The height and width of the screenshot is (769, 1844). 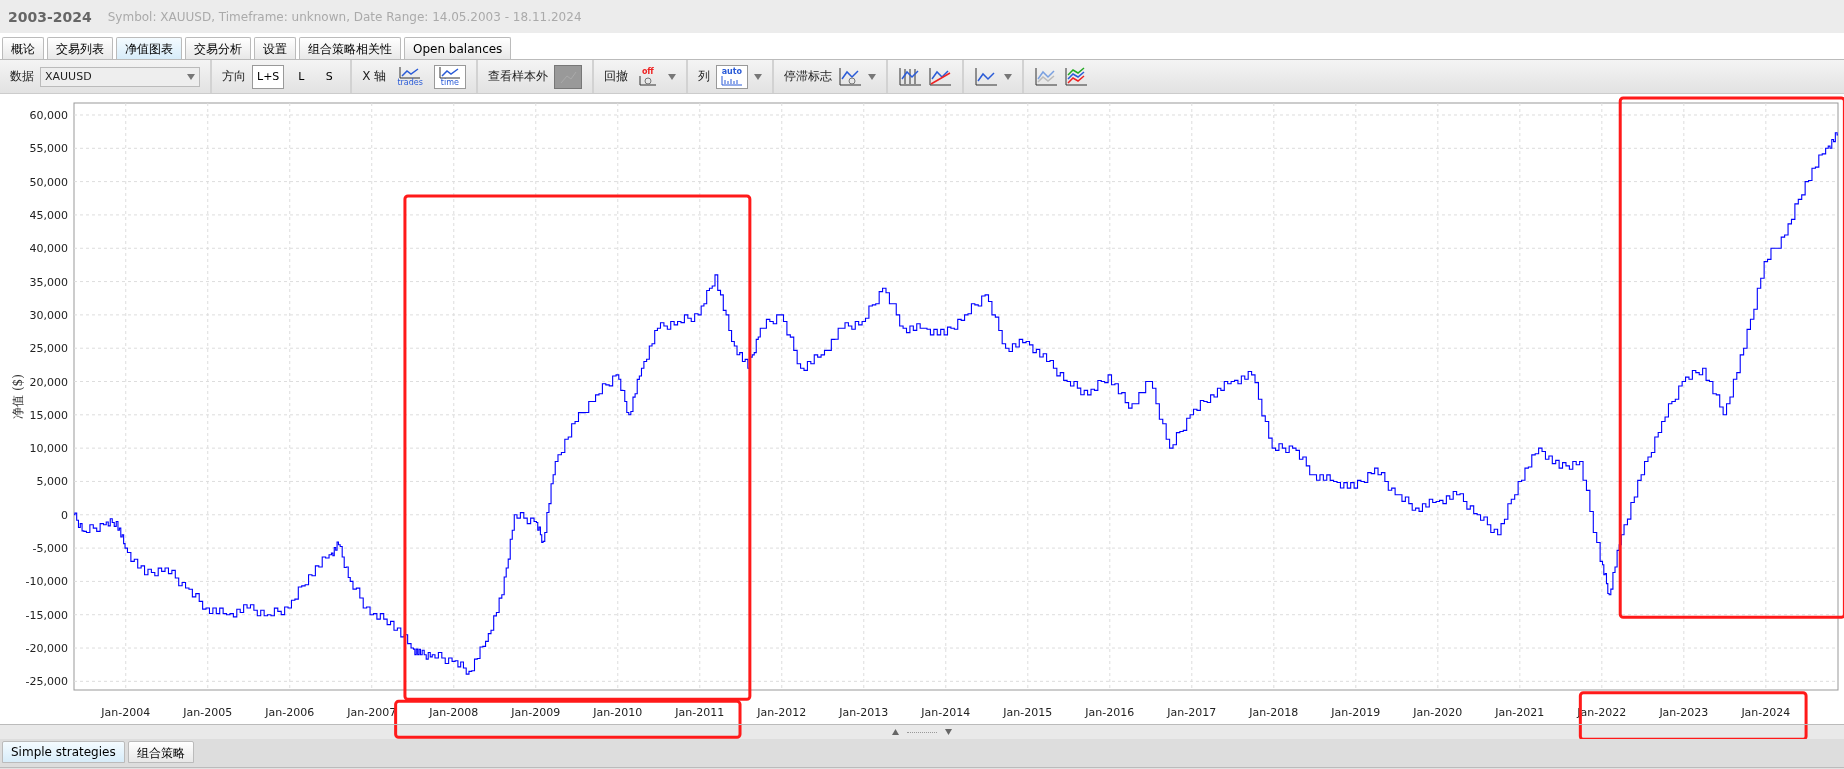 What do you see at coordinates (120, 76) in the screenshot?
I see `data-select: XAUUSD` at bounding box center [120, 76].